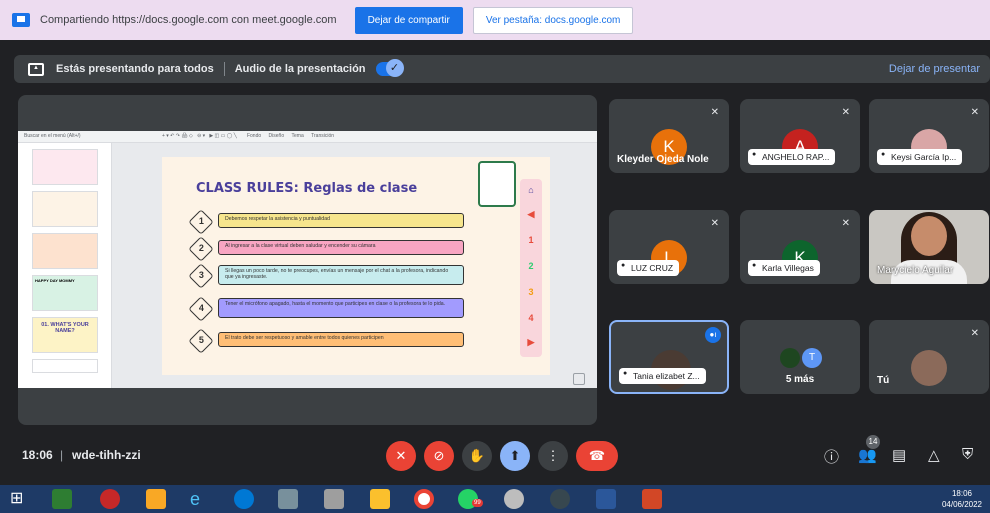 The width and height of the screenshot is (990, 513). I want to click on avatar: T, so click(812, 358).